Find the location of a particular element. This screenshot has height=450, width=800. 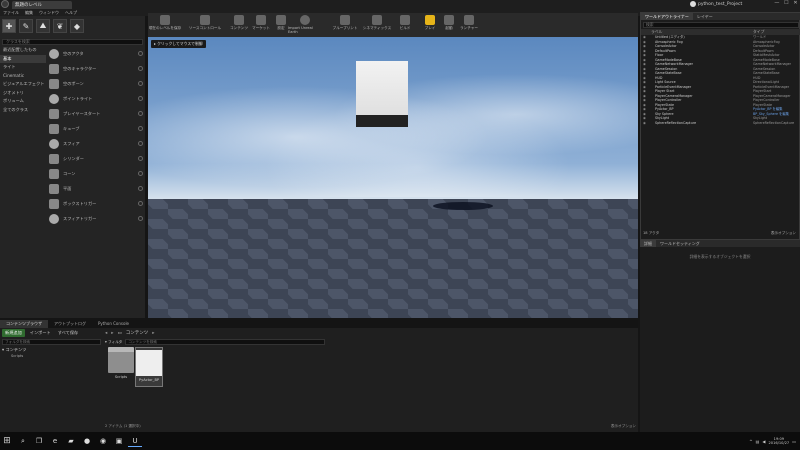

tray-up-icon: ^ is located at coordinates (750, 441).